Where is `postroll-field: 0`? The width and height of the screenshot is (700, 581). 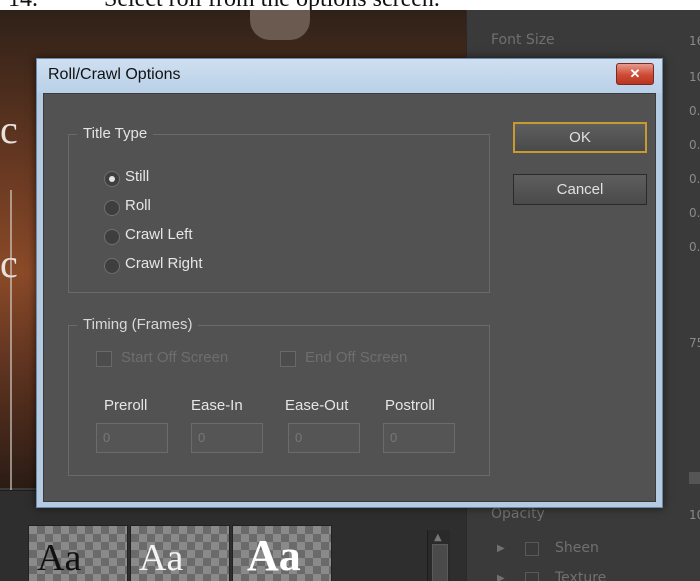 postroll-field: 0 is located at coordinates (419, 438).